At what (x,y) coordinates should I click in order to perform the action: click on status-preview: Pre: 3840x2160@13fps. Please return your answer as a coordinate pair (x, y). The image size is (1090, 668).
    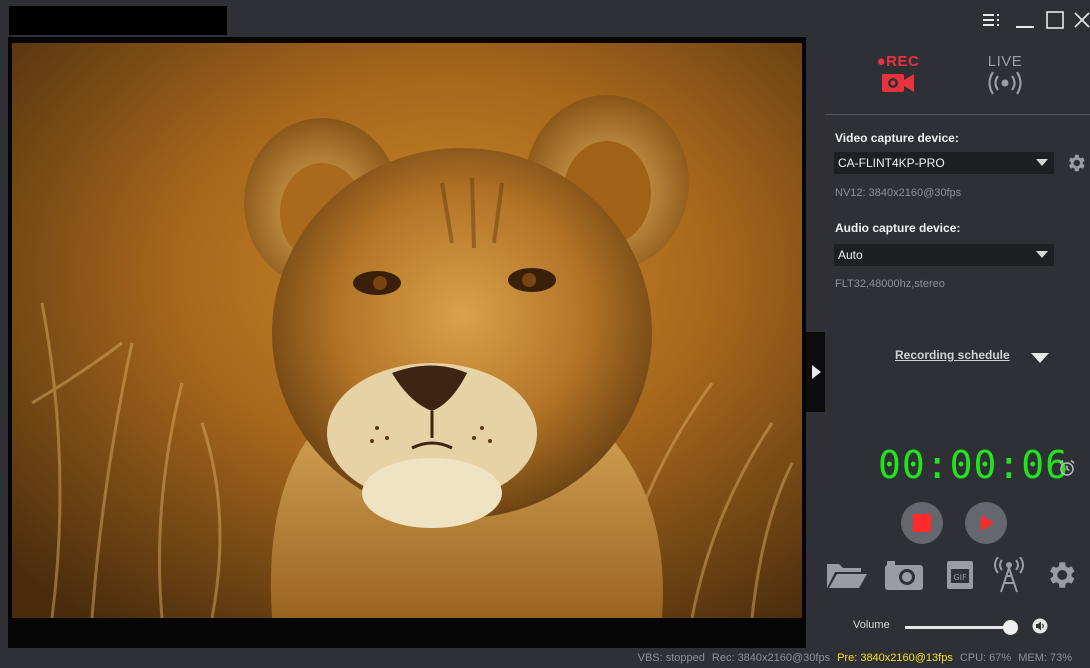
    Looking at the image, I should click on (895, 658).